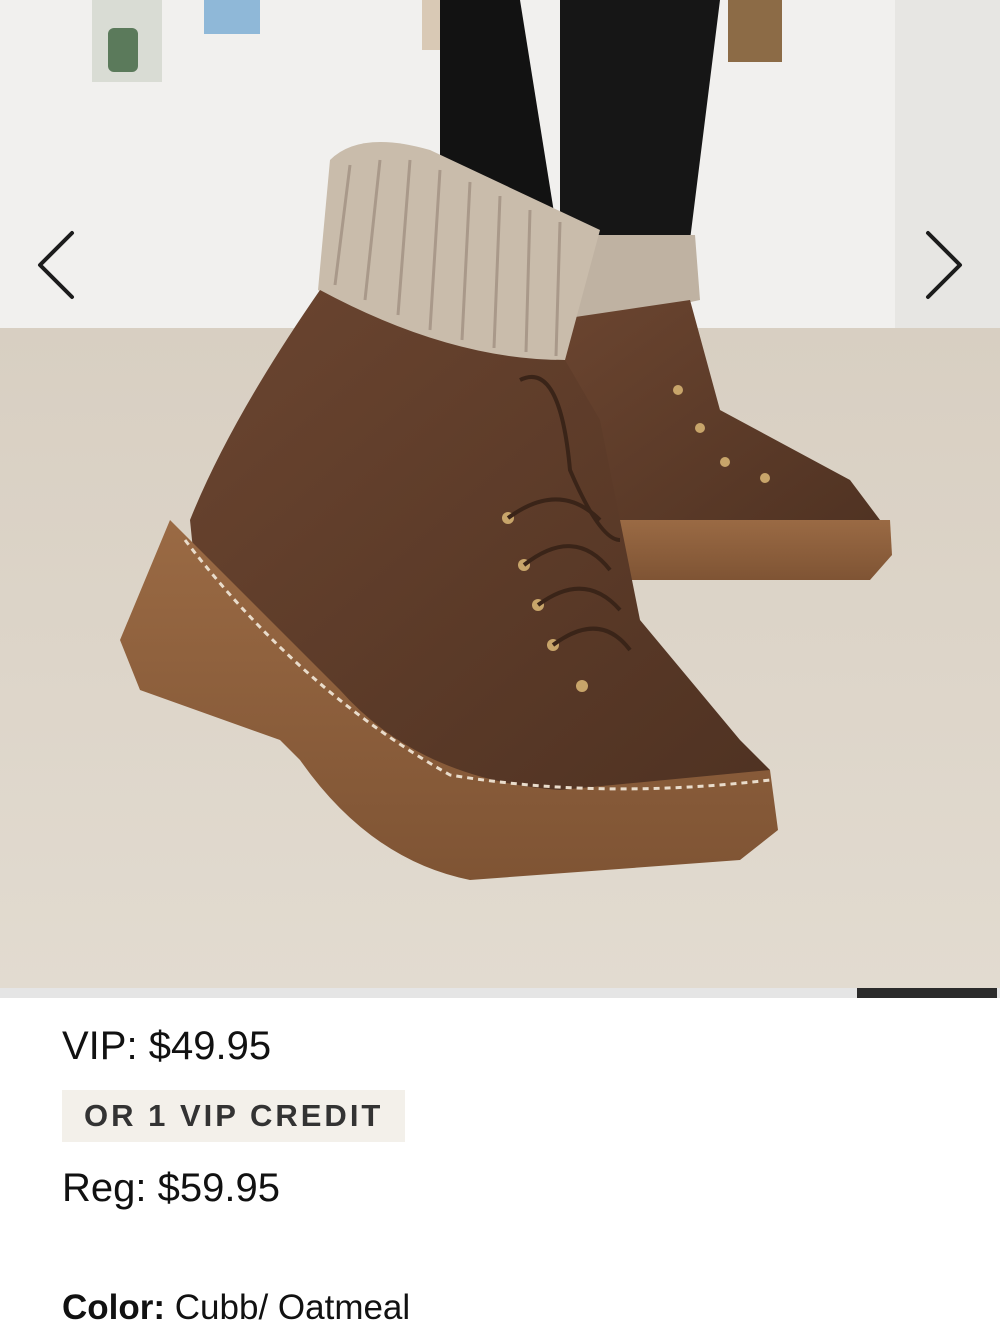  Describe the element at coordinates (502, 1308) in the screenshot. I see `selected-color: Color: Cubb/ Oatmeal` at that location.